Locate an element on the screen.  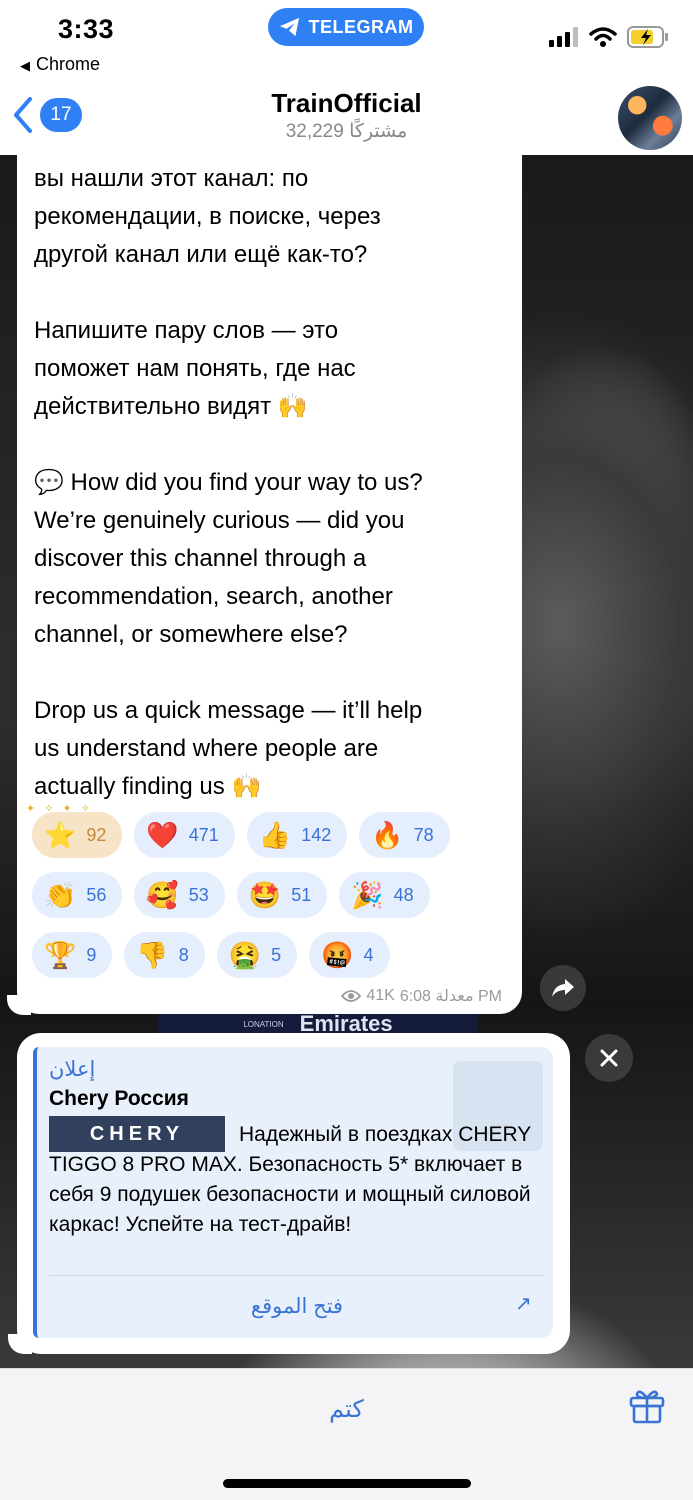
reaction-count: 92 is located at coordinates (96, 834).